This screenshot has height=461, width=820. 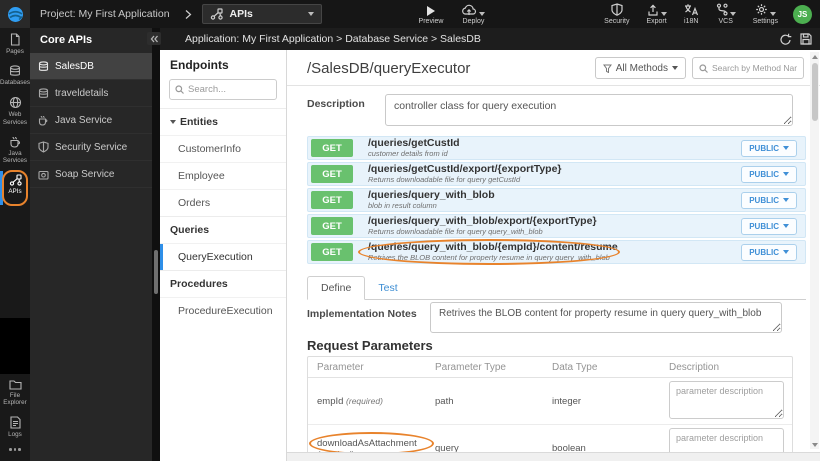 I want to click on endpoint-item-orders: Orders, so click(x=223, y=202).